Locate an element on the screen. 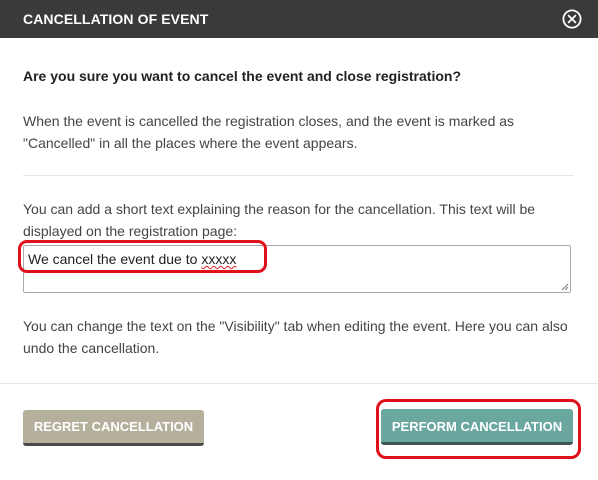 This screenshot has width=598, height=480. dialog-title: CANCELLATION OF EVENT is located at coordinates (116, 19).